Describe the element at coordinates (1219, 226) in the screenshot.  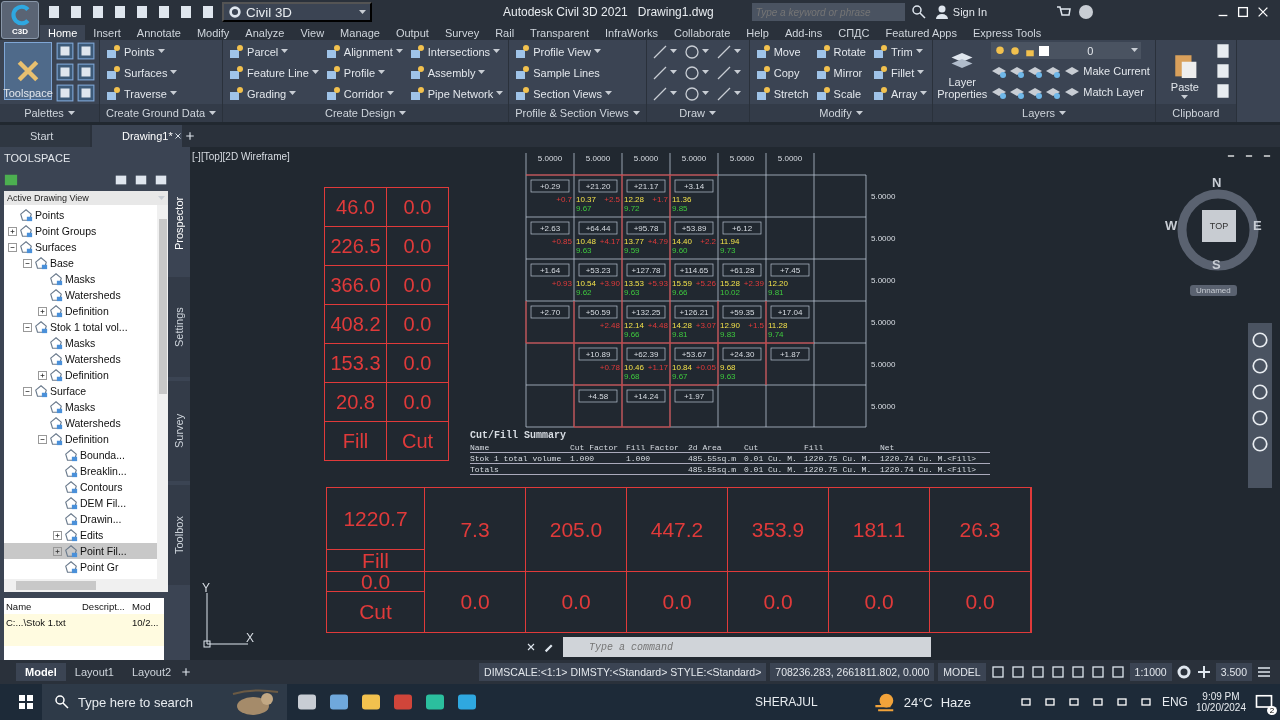
I see `viewcube-face: TOP` at that location.